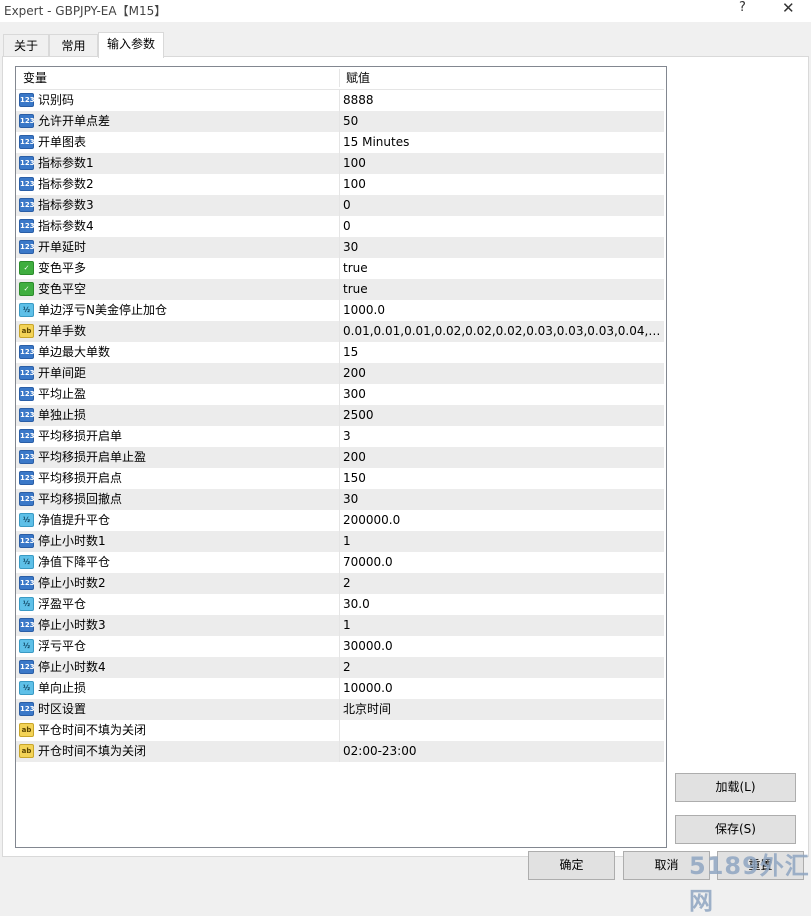  I want to click on tab-common: 常用, so click(73, 45).